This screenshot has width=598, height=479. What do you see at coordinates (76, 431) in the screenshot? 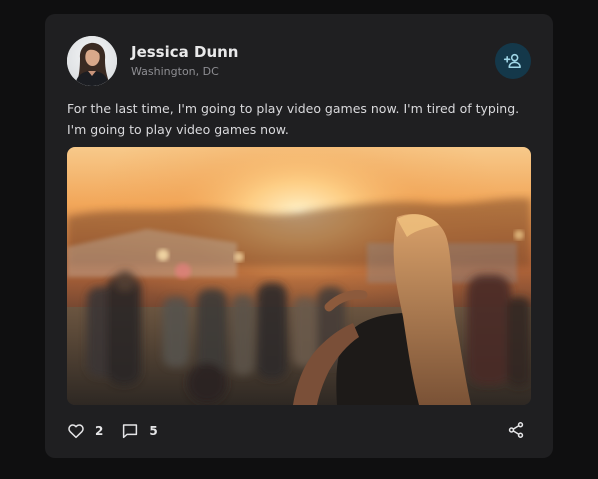
I see `heart-outline-icon` at bounding box center [76, 431].